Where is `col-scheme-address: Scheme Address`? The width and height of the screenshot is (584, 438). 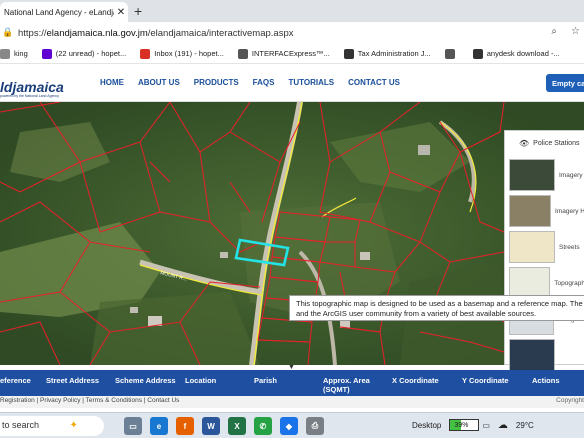 col-scheme-address: Scheme Address is located at coordinates (145, 380).